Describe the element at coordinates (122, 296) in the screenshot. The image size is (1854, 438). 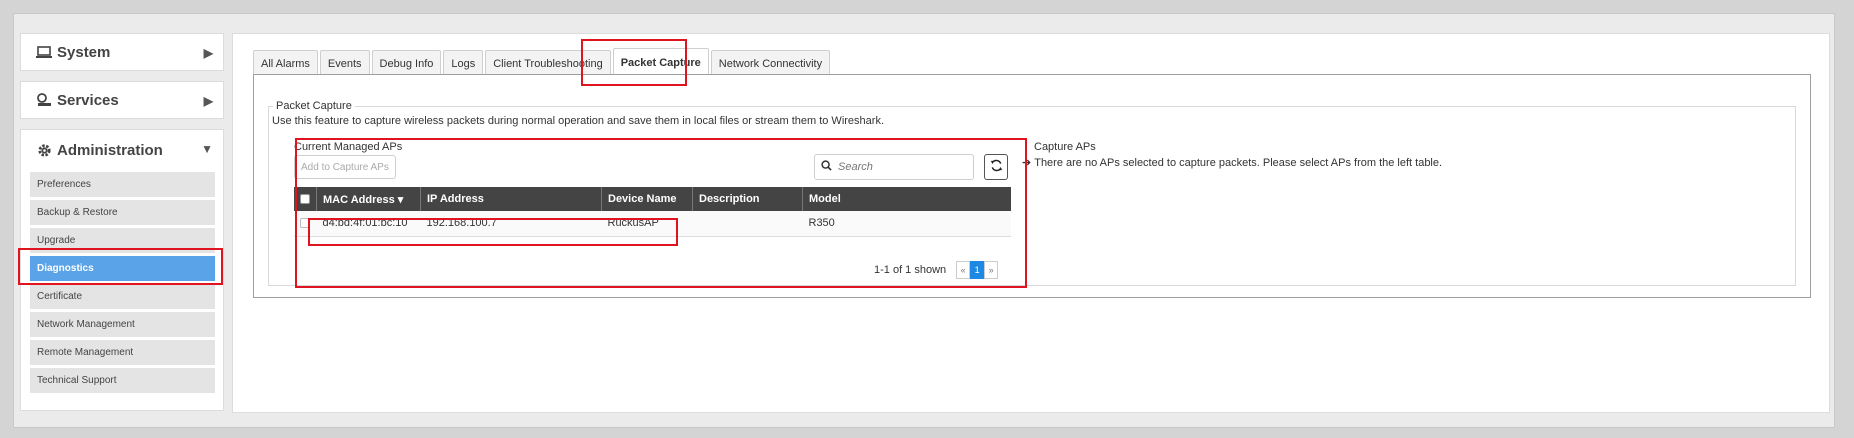
I see `sidebar-item-certificate: Certificate` at that location.